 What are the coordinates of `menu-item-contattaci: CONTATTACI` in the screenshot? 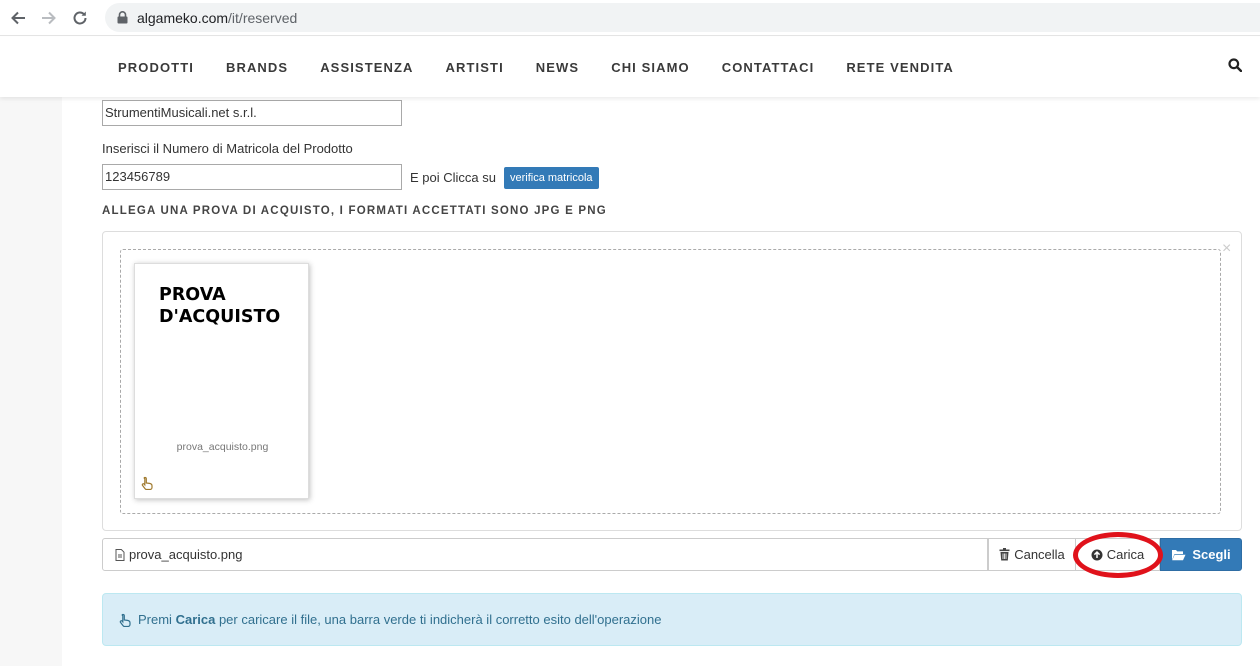 It's located at (768, 67).